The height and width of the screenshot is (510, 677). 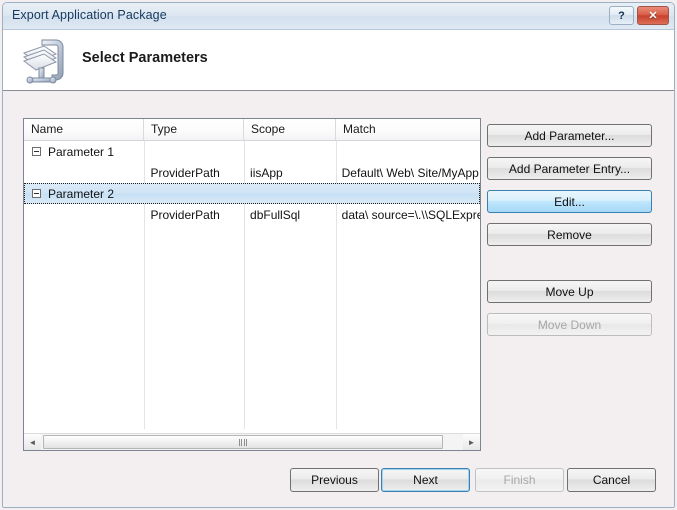 What do you see at coordinates (275, 214) in the screenshot?
I see `row-scope-cell: dbFullSql` at bounding box center [275, 214].